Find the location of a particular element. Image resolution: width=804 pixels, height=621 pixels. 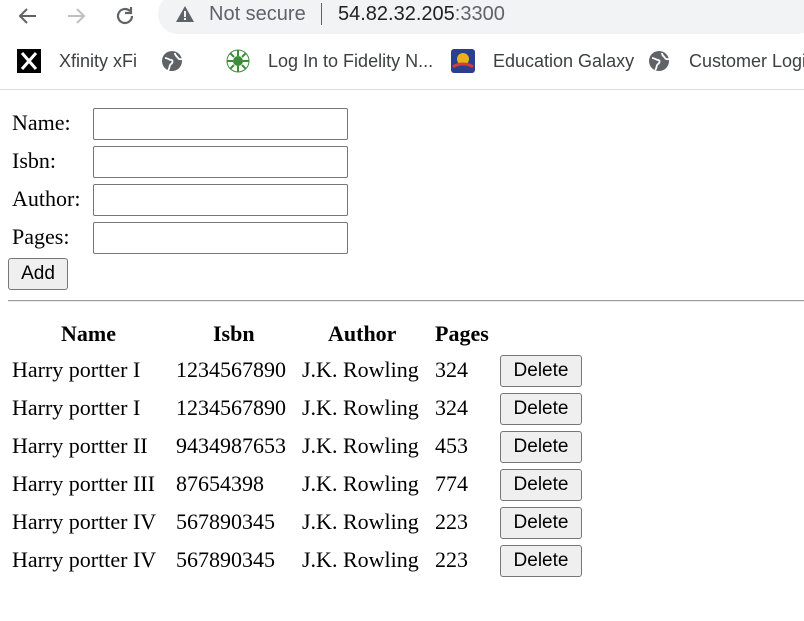

bookmark-xfinity: Xfinity xFi is located at coordinates (77, 61).